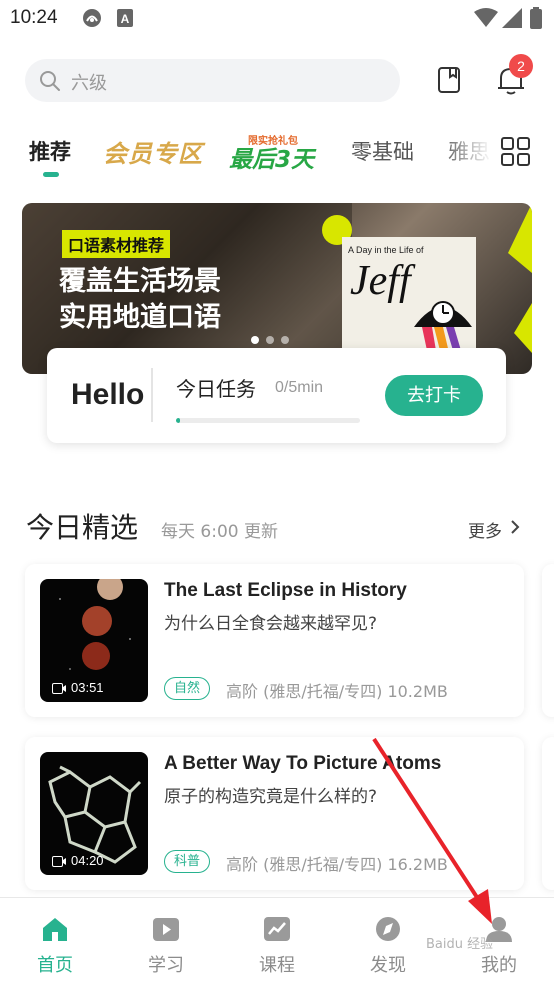  What do you see at coordinates (449, 80) in the screenshot?
I see `wordbook-icon` at bounding box center [449, 80].